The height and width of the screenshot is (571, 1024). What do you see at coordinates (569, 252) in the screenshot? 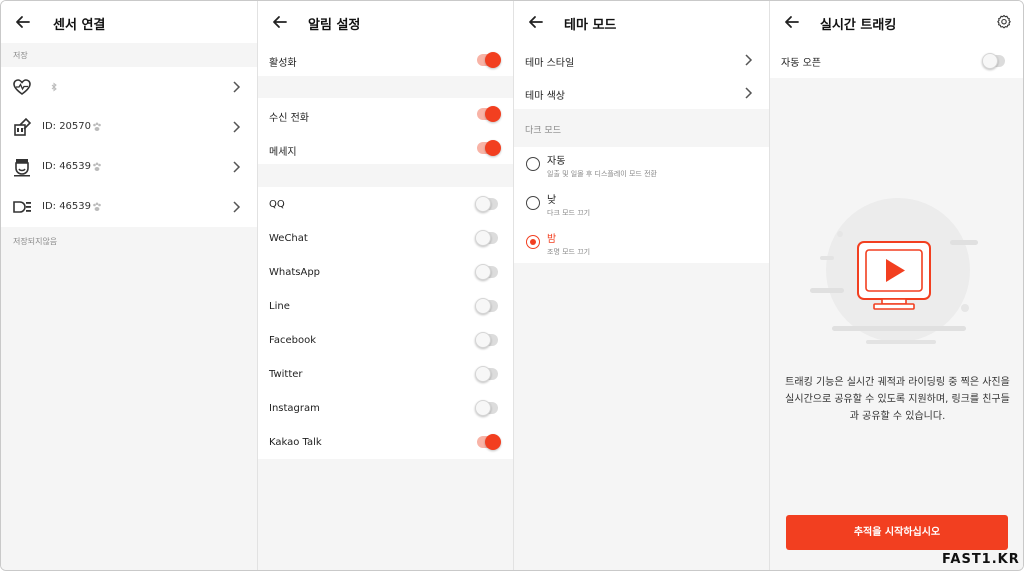
I see `option-subtitle: 조명 모드 끄기` at bounding box center [569, 252].